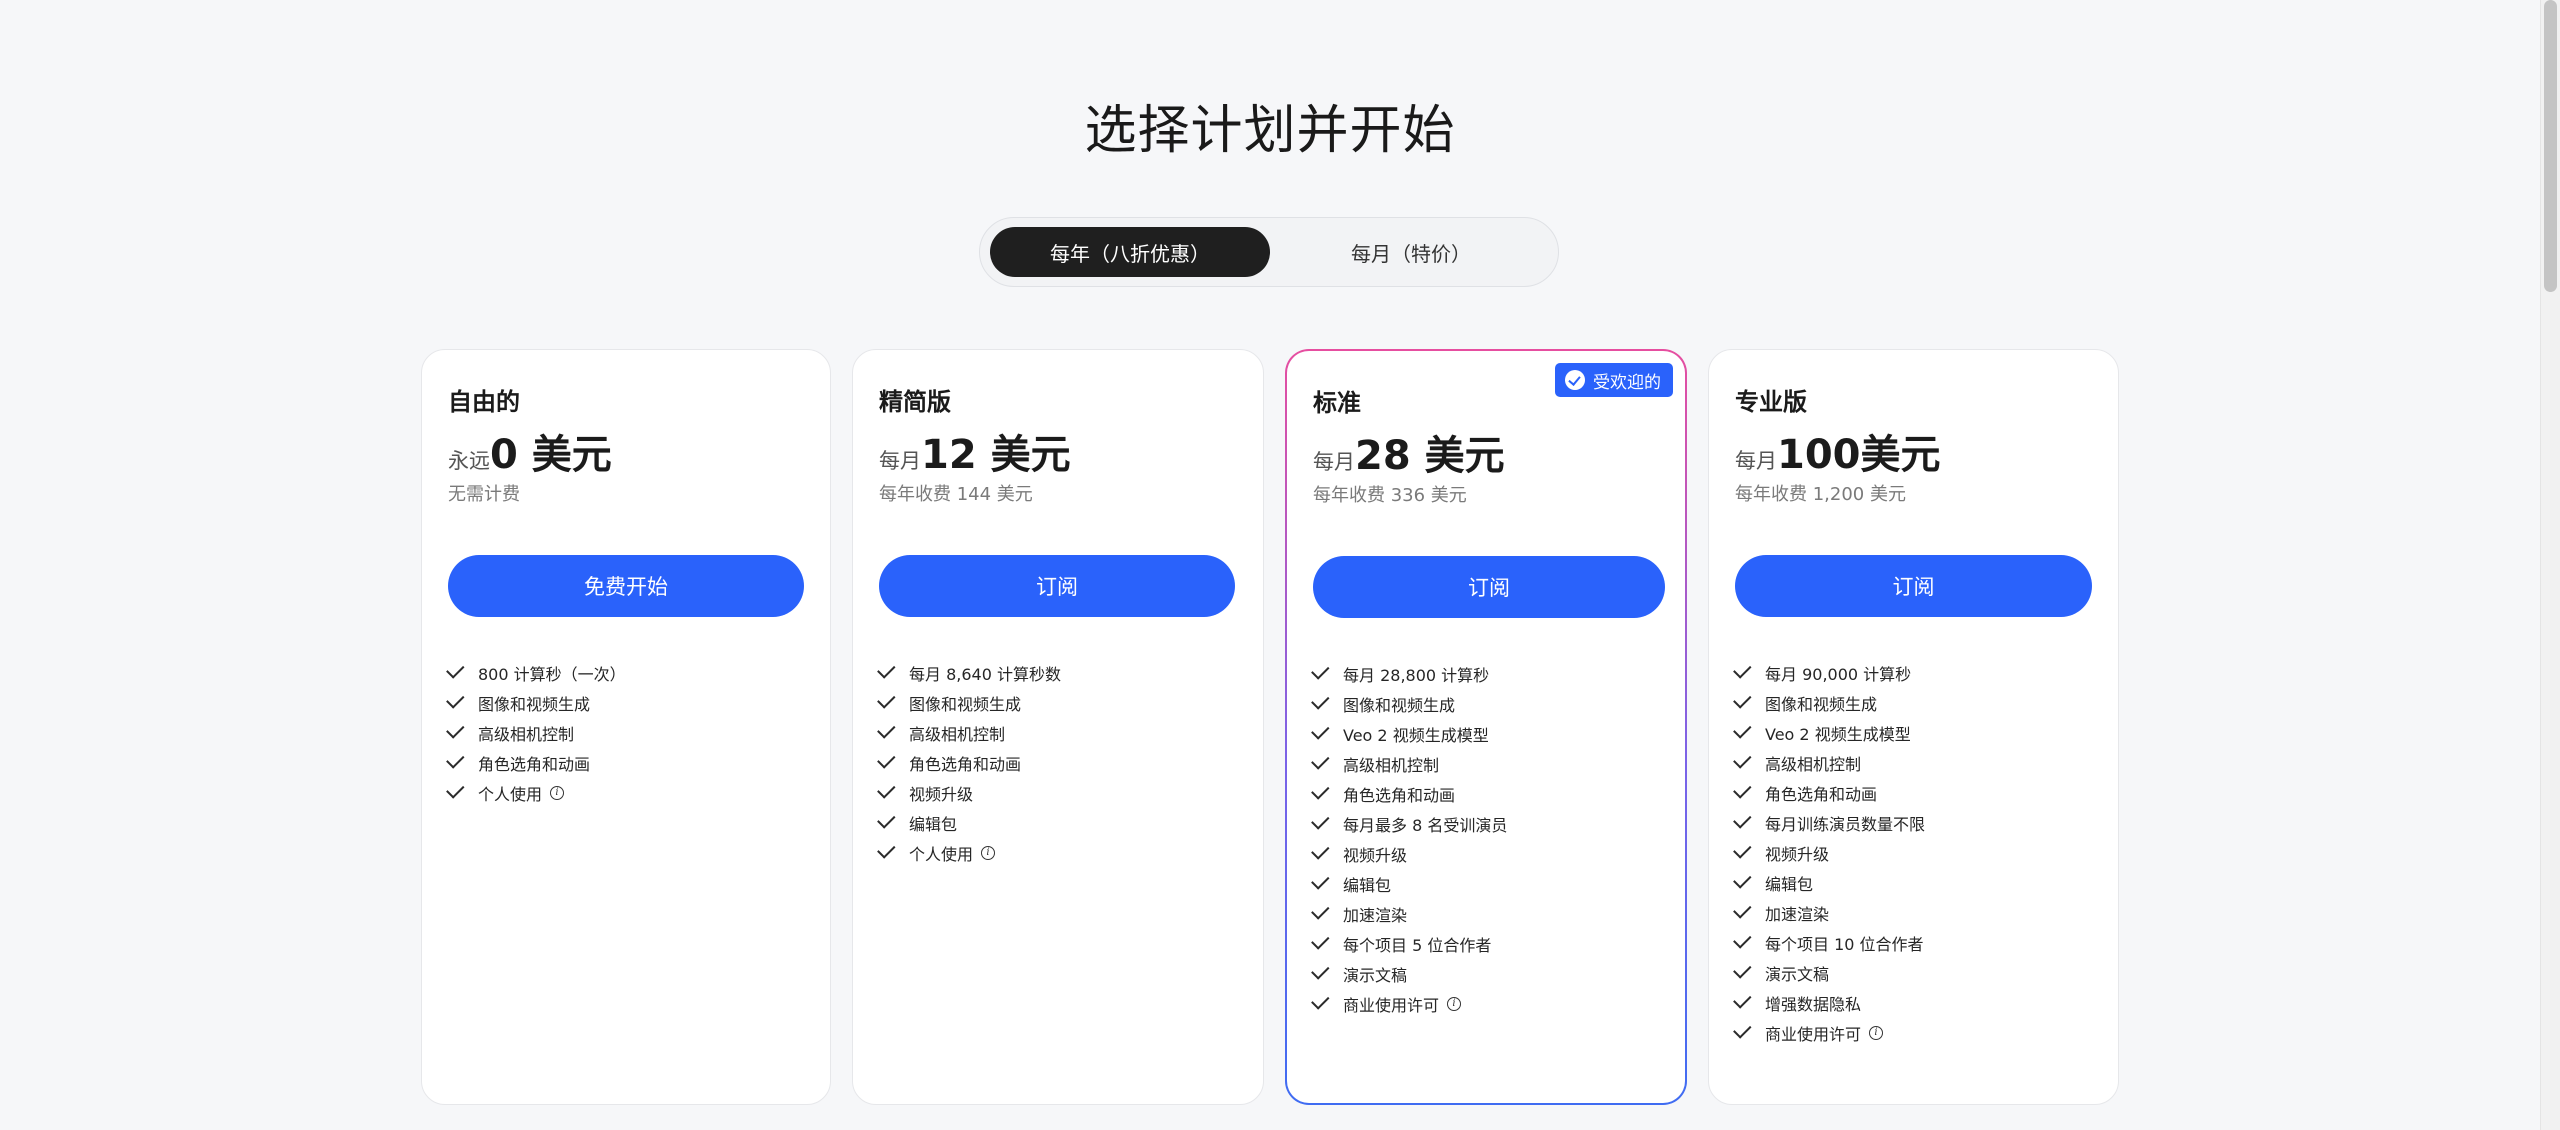 Image resolution: width=2560 pixels, height=1130 pixels. I want to click on plan-name: 精简版, so click(915, 402).